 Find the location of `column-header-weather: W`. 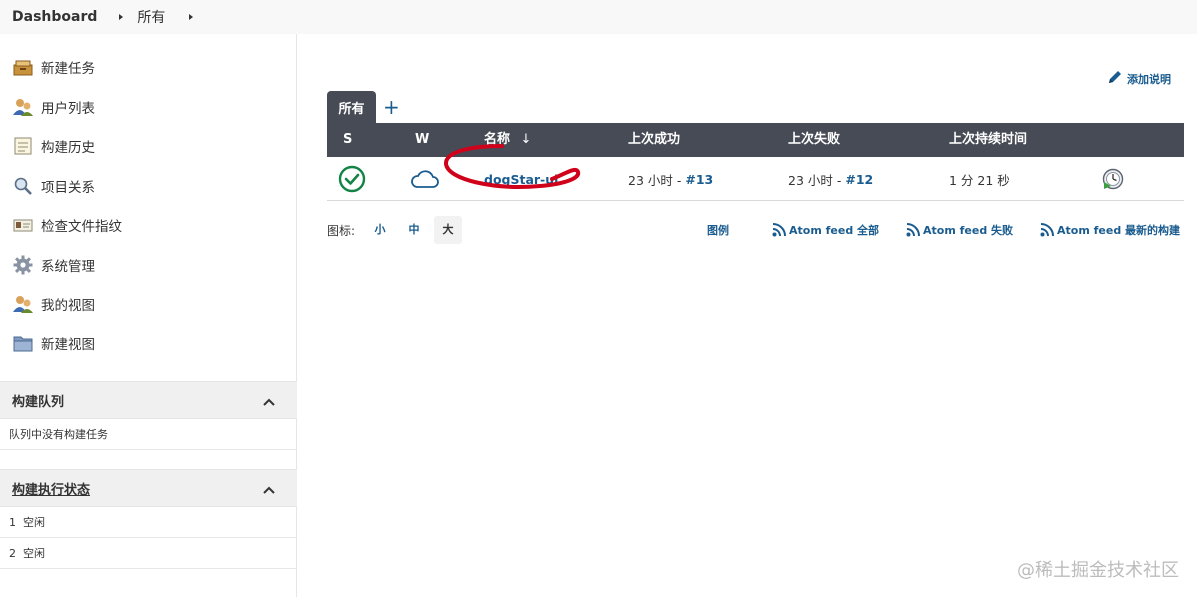

column-header-weather: W is located at coordinates (422, 140).